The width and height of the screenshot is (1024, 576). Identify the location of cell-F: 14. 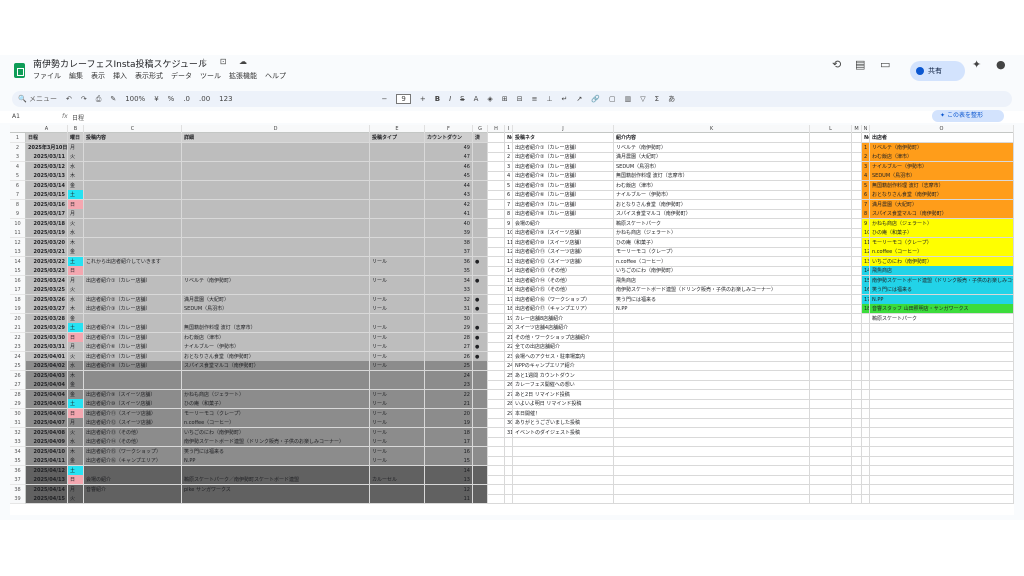
(449, 470).